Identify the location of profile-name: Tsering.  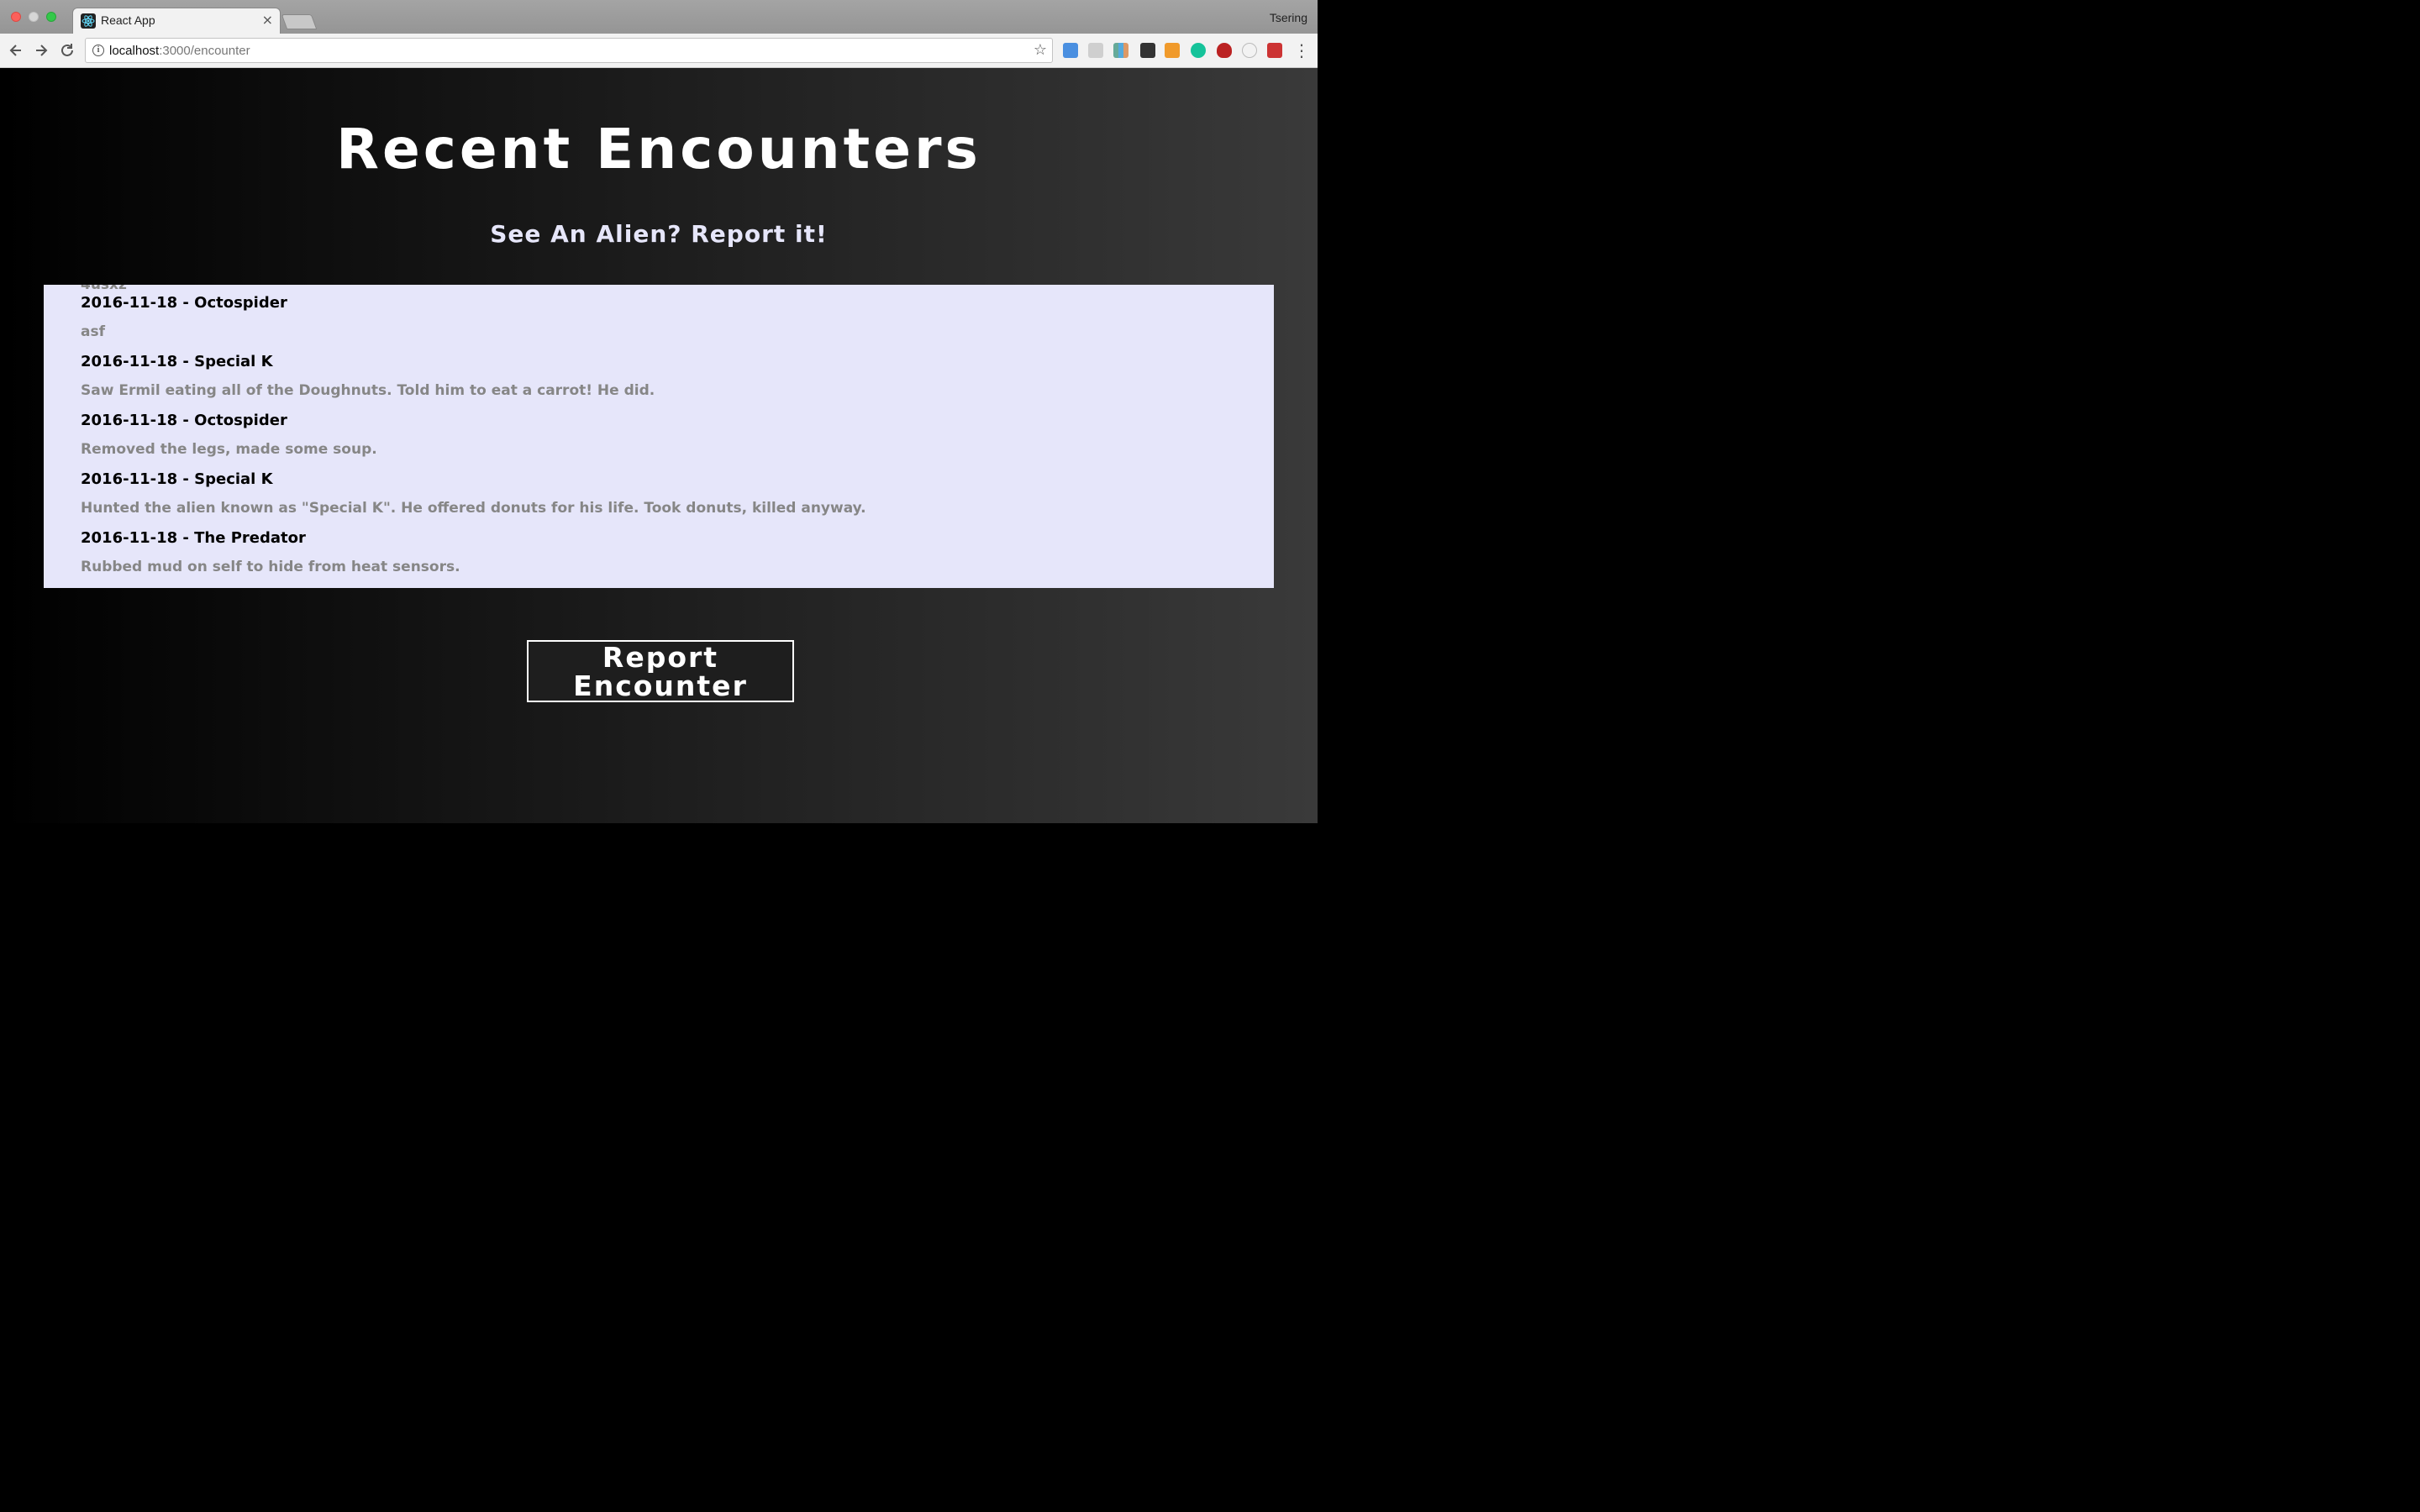
(1288, 17).